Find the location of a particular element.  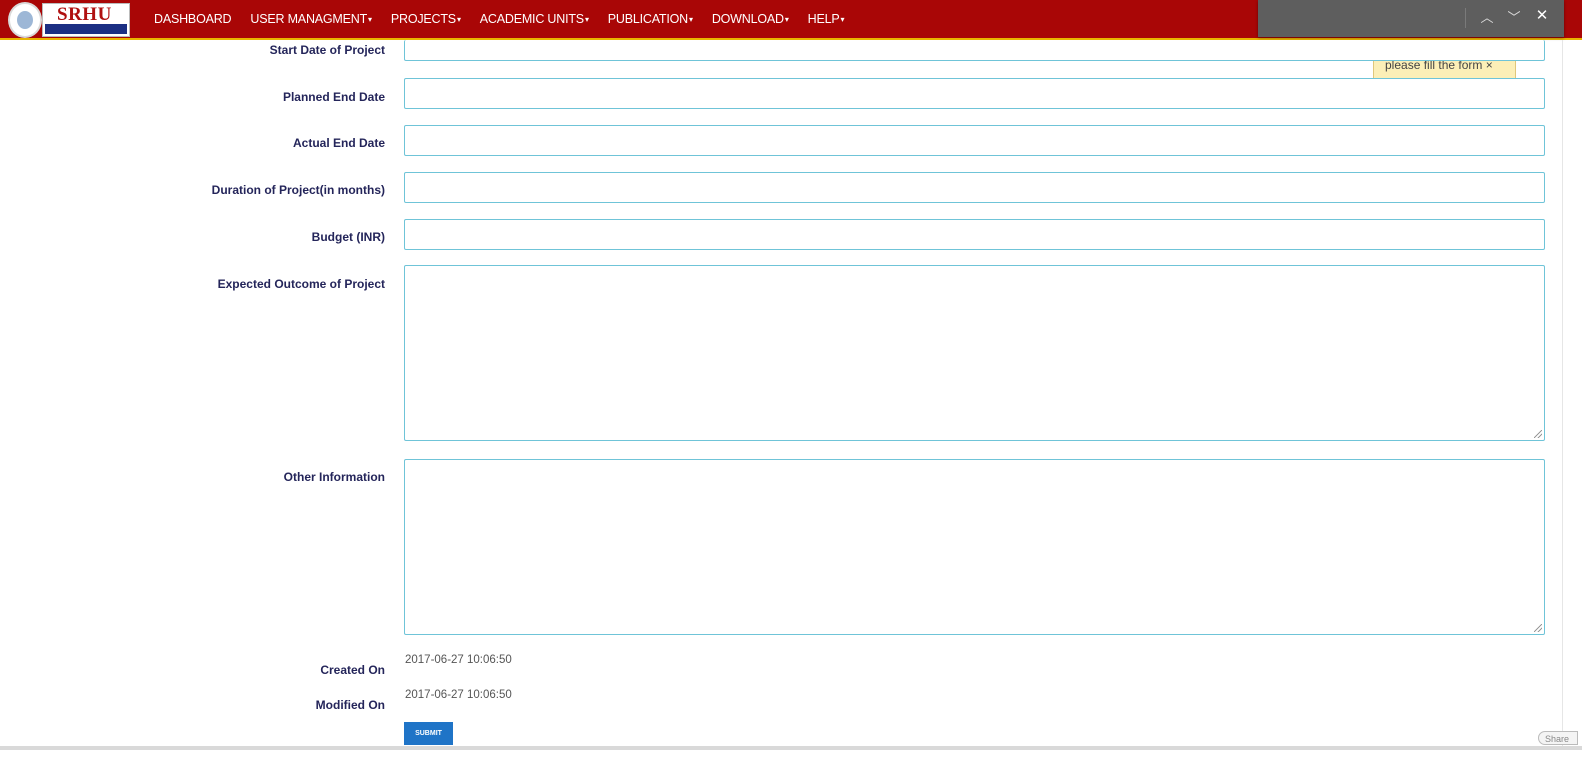

logo-text: SRHU is located at coordinates (84, 14).